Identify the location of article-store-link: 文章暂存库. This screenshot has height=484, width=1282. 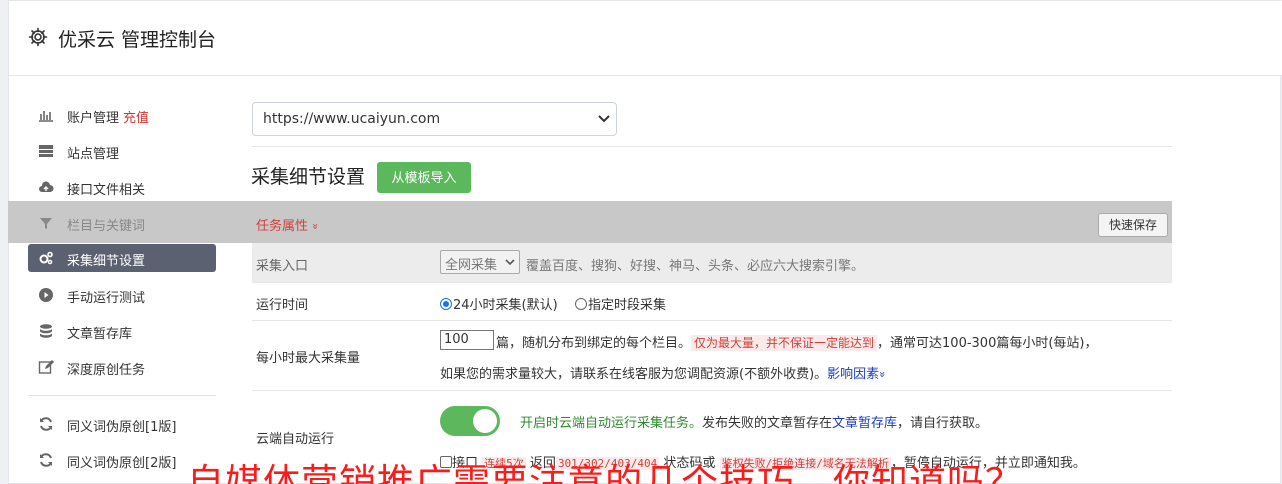
(864, 423).